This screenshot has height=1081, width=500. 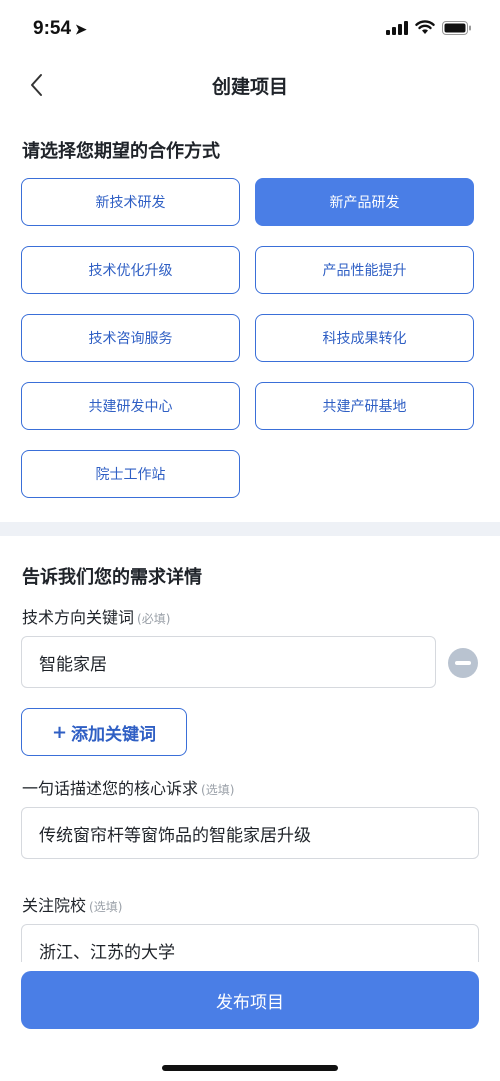 What do you see at coordinates (130, 338) in the screenshot?
I see `option-tech-consulting: 技术咨询服务` at bounding box center [130, 338].